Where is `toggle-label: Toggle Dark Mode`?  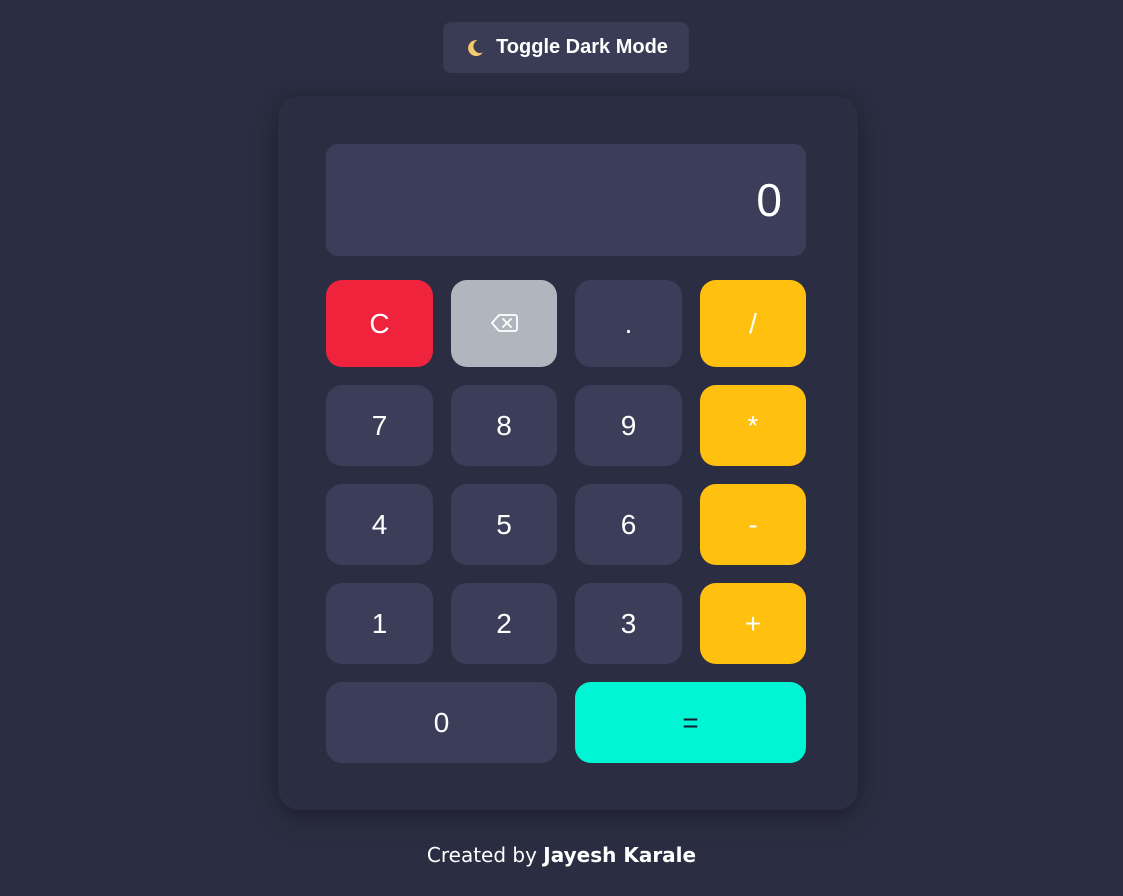 toggle-label: Toggle Dark Mode is located at coordinates (582, 47).